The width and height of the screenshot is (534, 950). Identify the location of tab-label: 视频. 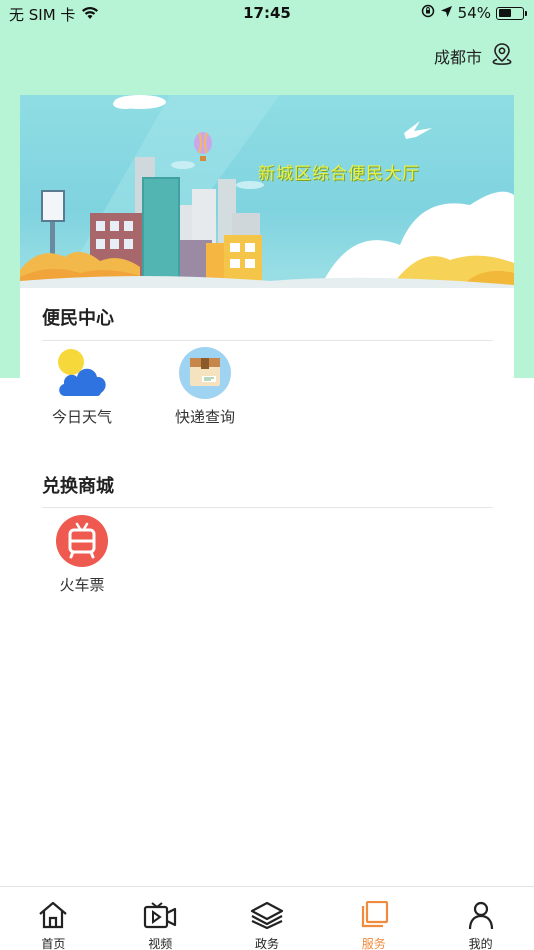
(160, 943).